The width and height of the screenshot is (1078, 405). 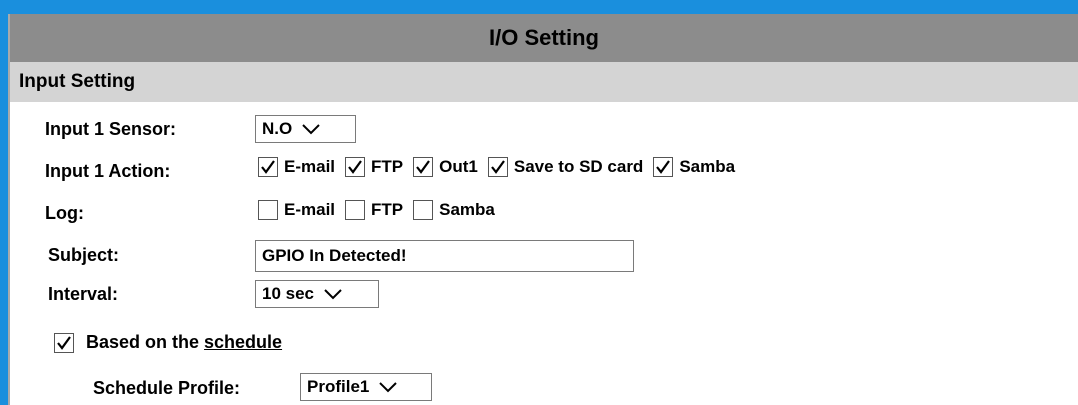 I want to click on log-label: Log:, so click(x=64, y=213).